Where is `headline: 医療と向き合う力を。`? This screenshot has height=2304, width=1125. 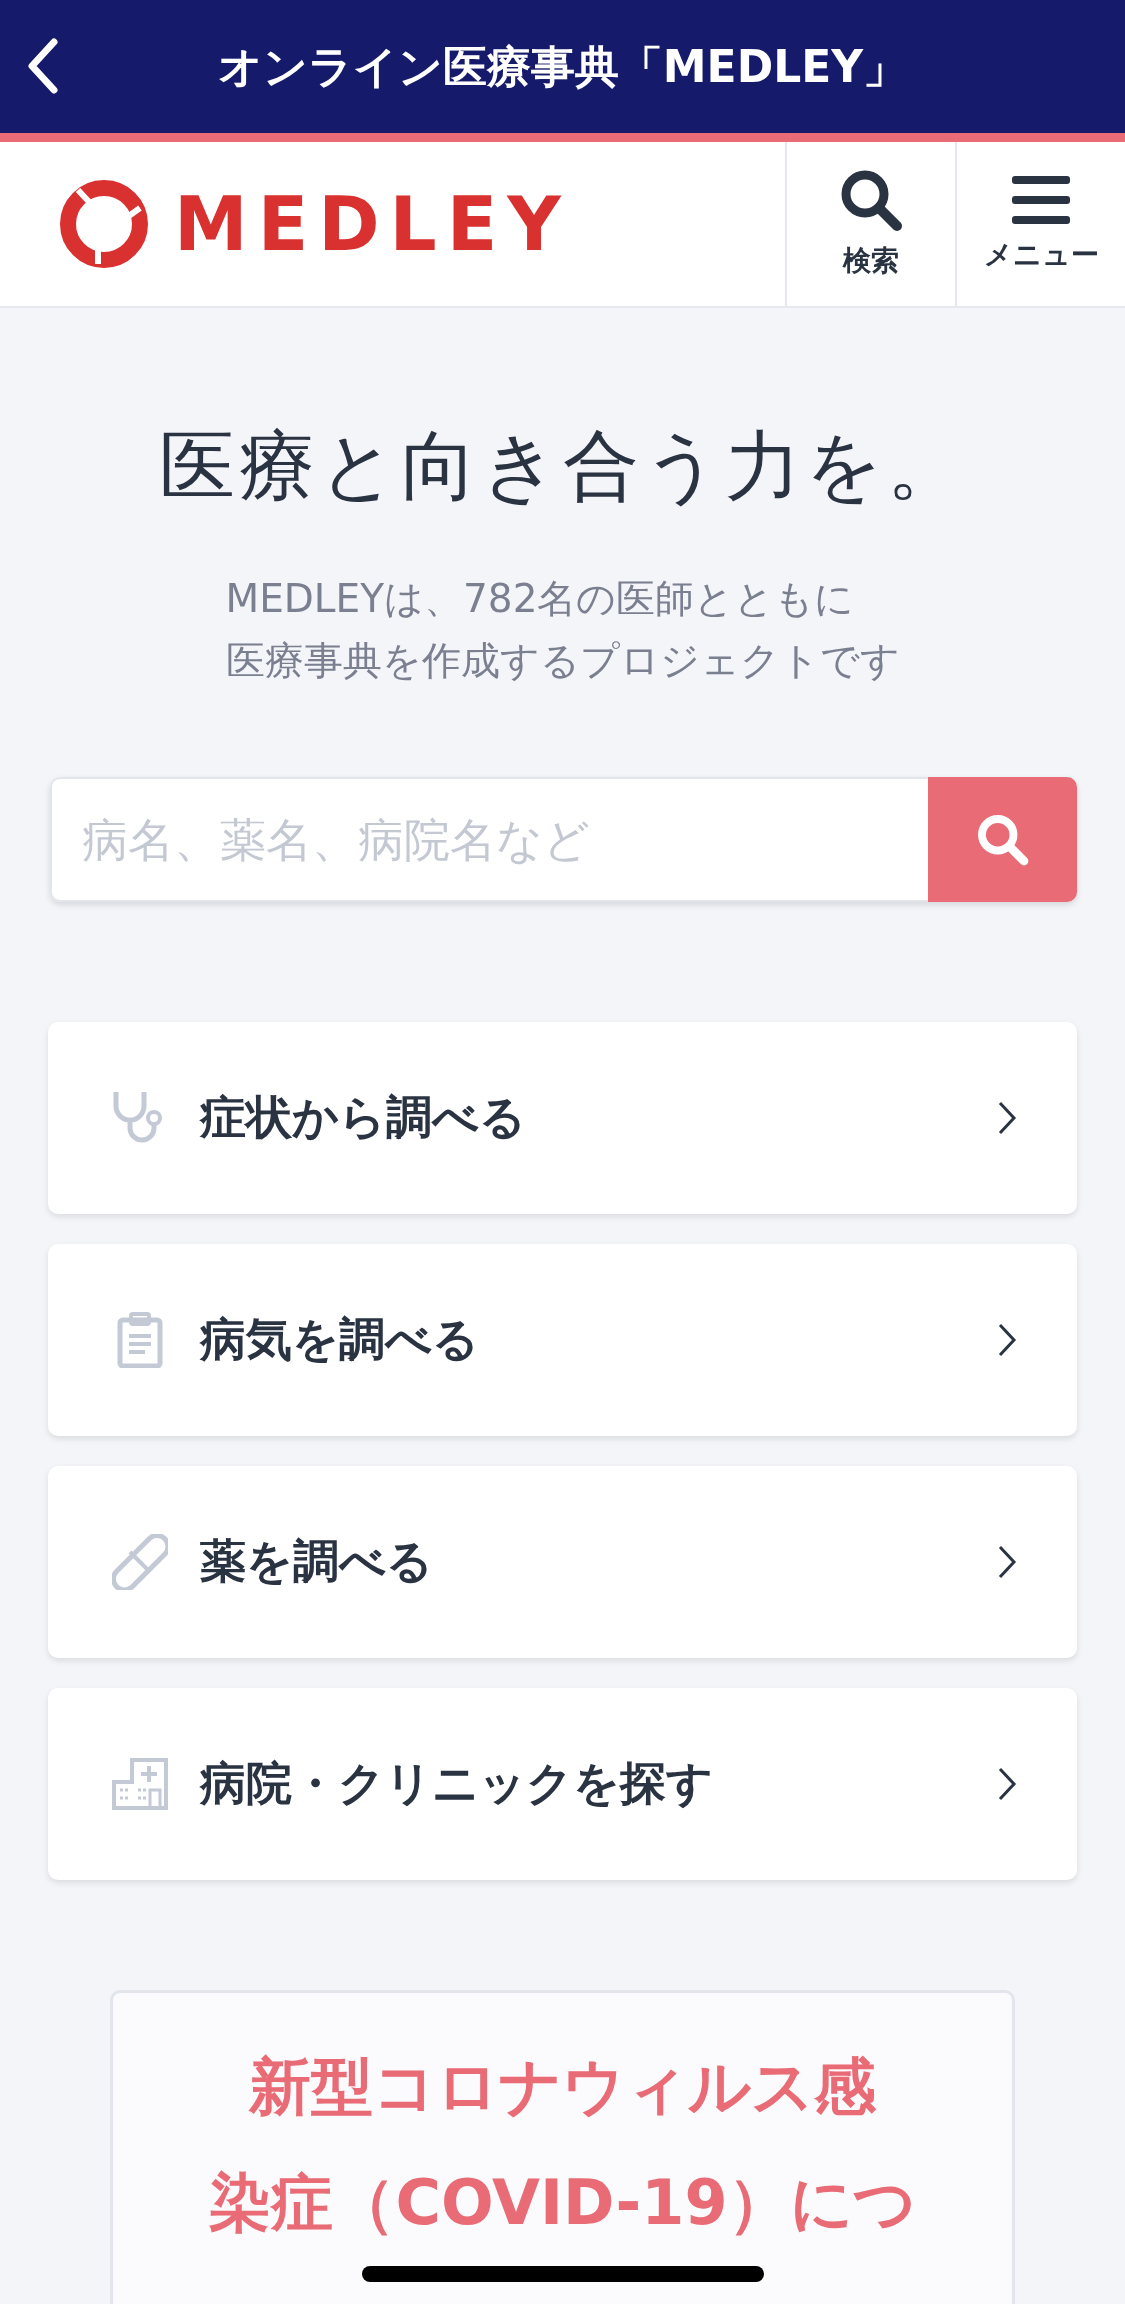
headline: 医療と向き合う力を。 is located at coordinates (562, 466).